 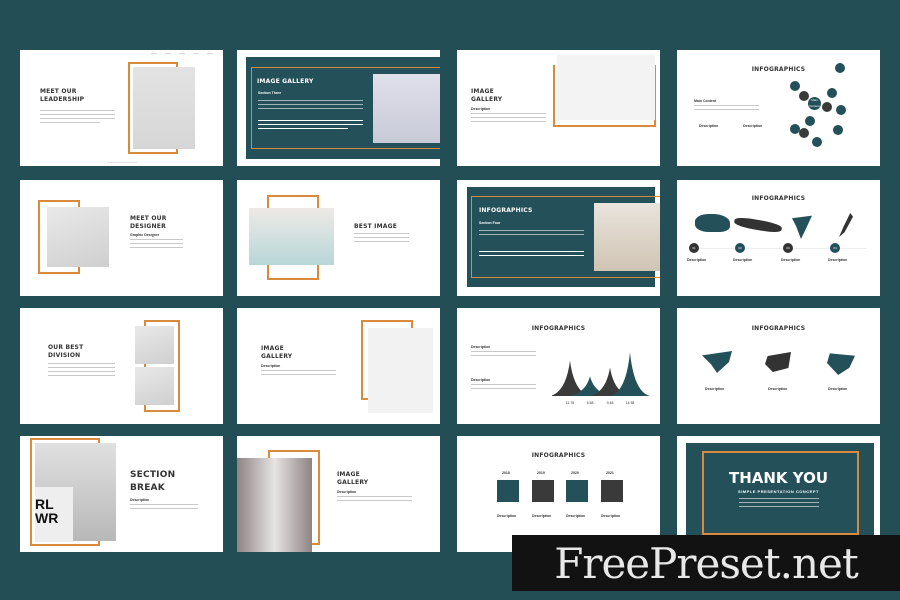 I want to click on slide-best-division: OUR BEST DIVISION, so click(x=121, y=366).